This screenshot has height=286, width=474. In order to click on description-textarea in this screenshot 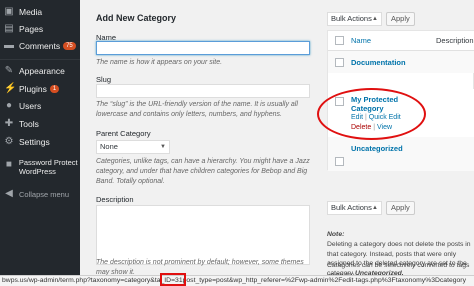, I will do `click(203, 235)`.